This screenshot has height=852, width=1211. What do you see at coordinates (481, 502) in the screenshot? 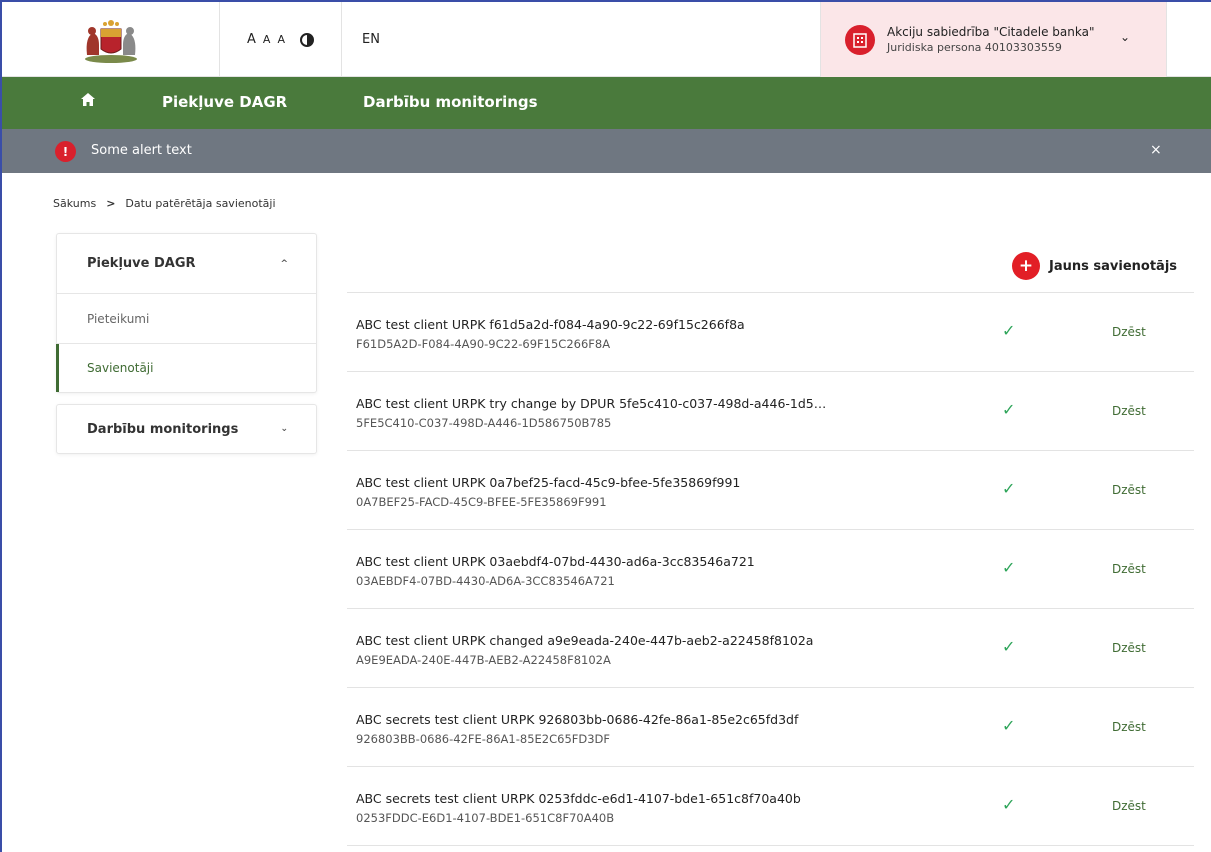
I see `connector-id: 0A7BEF25-FACD-45C9-BFEE-5FE35869F991` at bounding box center [481, 502].